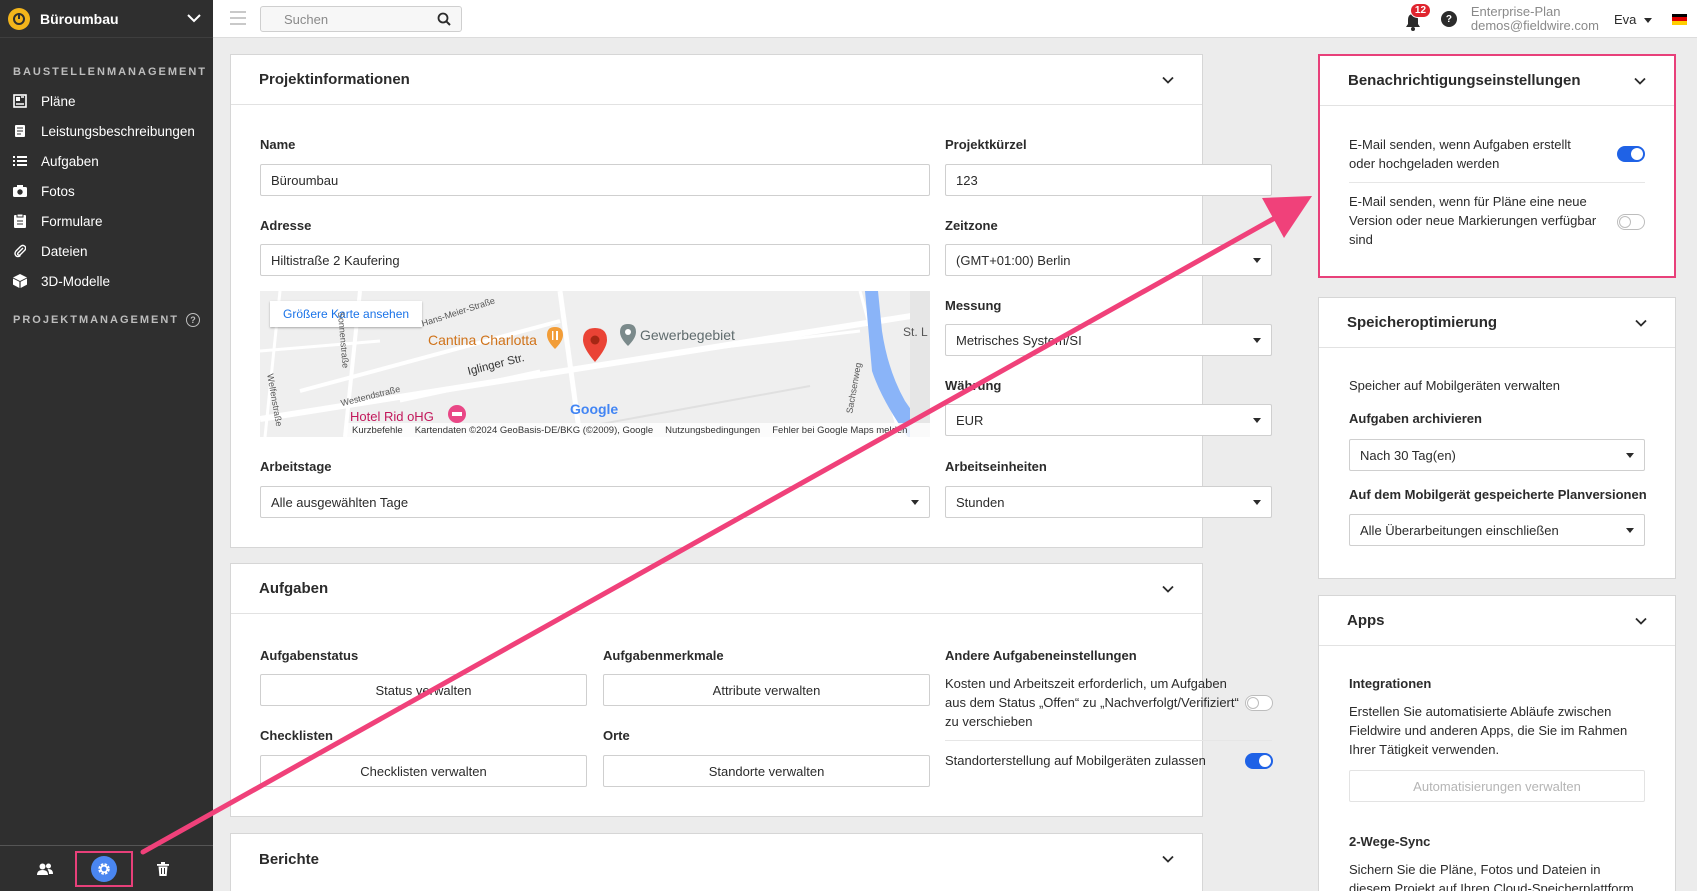 The image size is (1697, 891). I want to click on sidebar-item-3d-models: 3D-Modelle, so click(106, 281).